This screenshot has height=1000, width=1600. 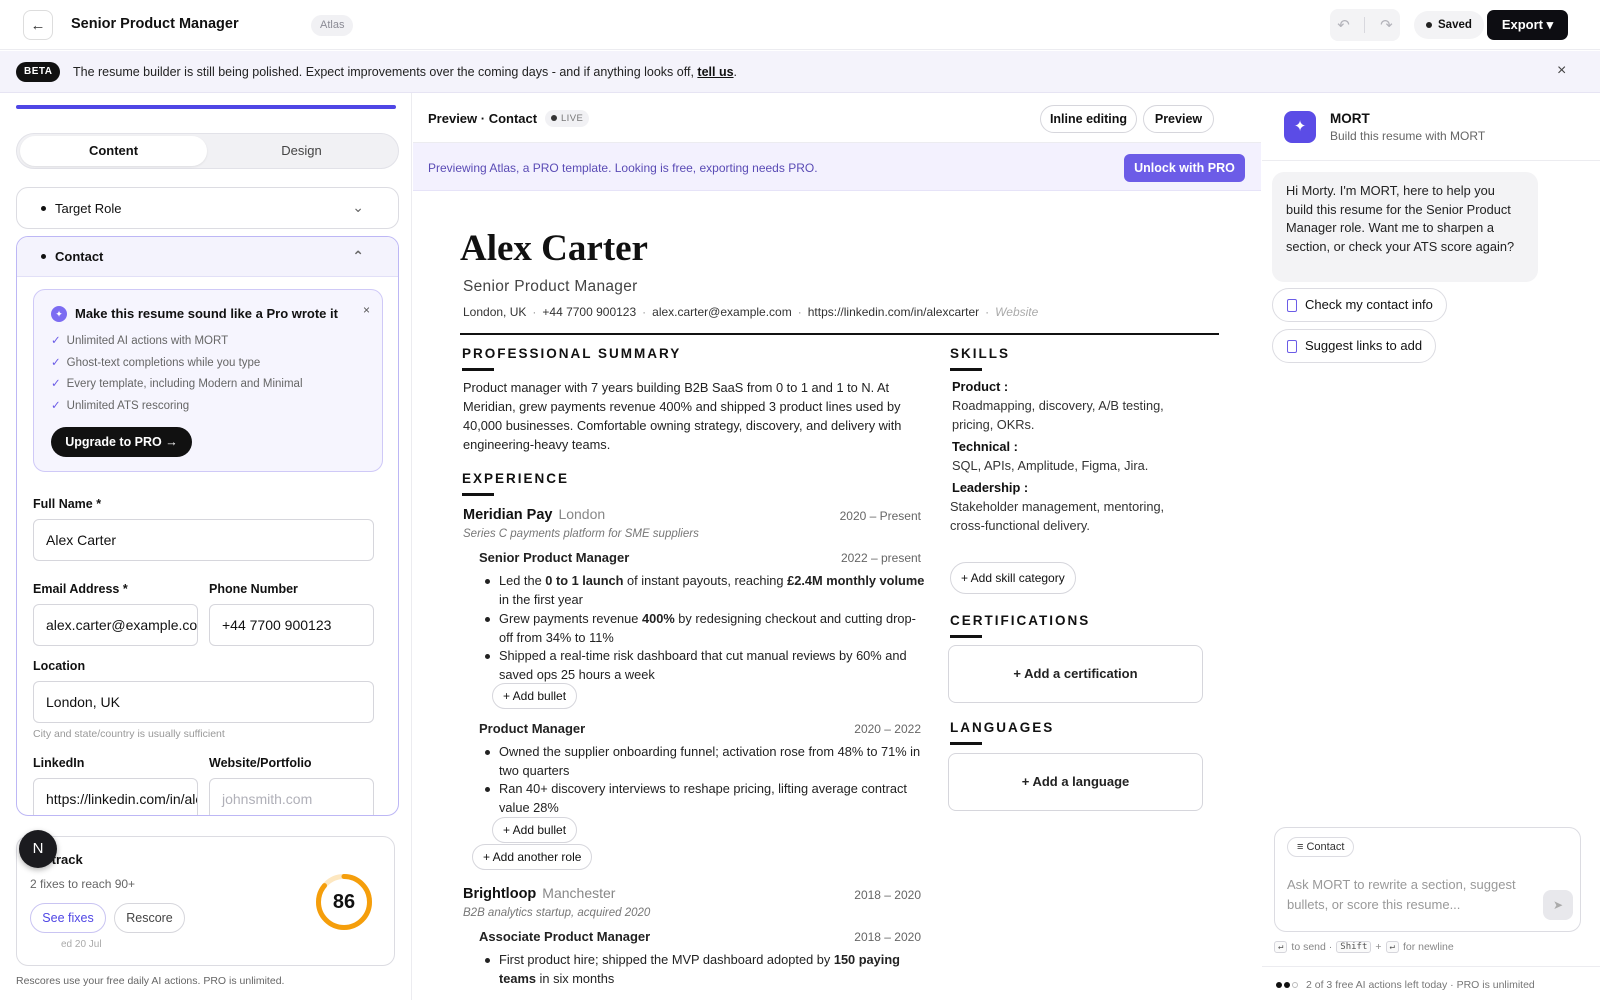 What do you see at coordinates (1386, 25) in the screenshot?
I see `redo-icon: ↷` at bounding box center [1386, 25].